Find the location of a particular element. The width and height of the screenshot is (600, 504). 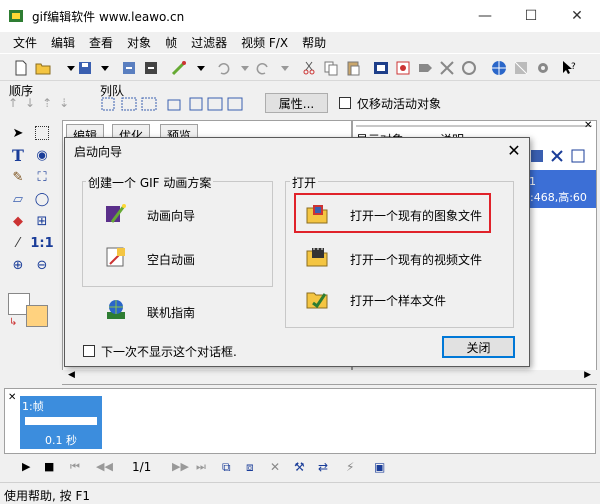

horizontal-scrollbar: ◀ ▶ is located at coordinates (329, 377).